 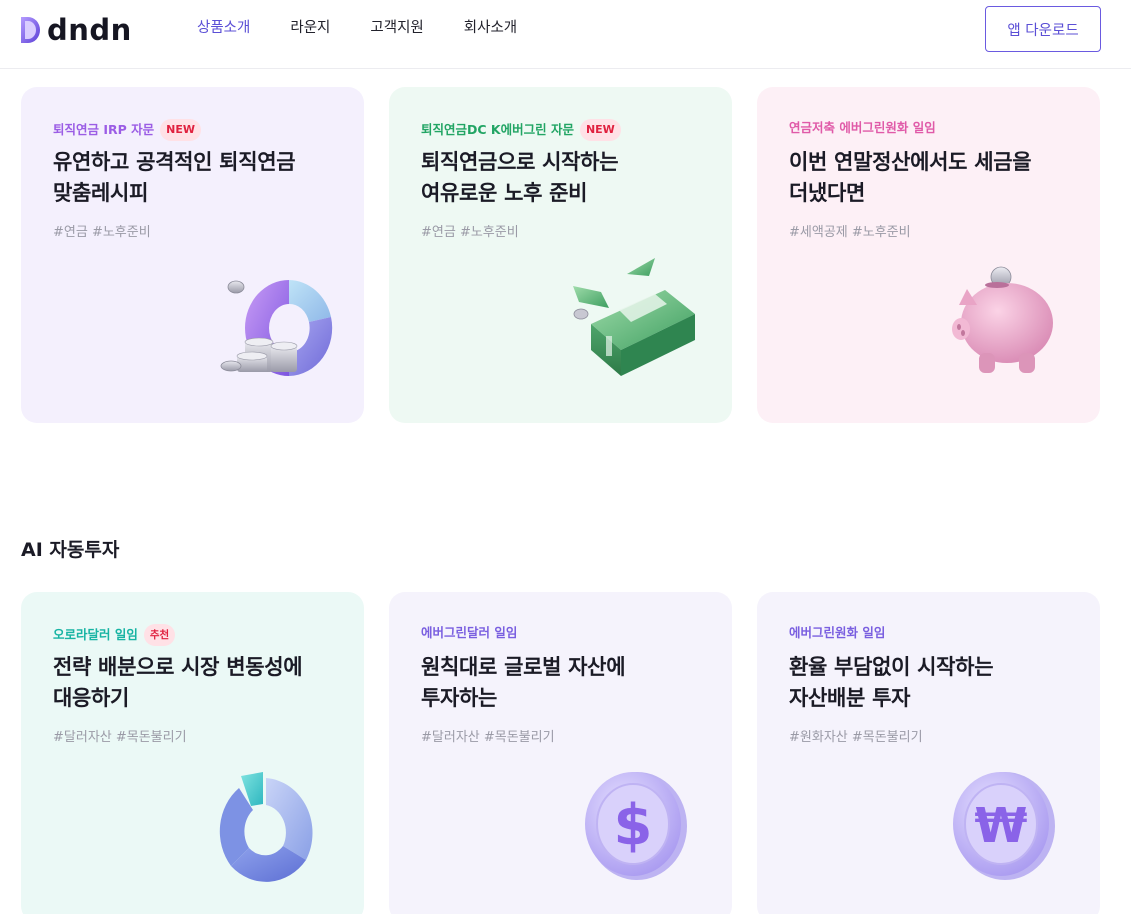 I want to click on card-tags: #세액공제 #노후준비, so click(x=850, y=232).